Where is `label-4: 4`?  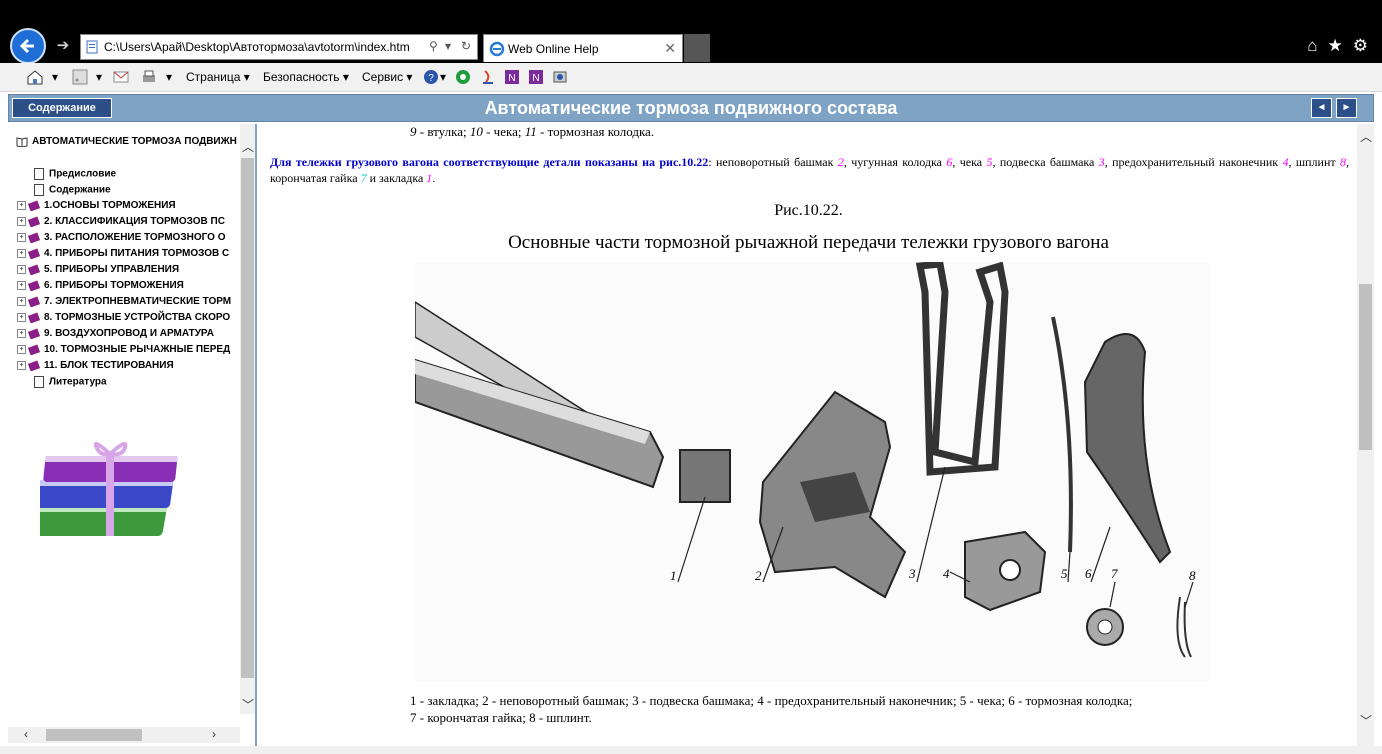
label-4: 4 is located at coordinates (946, 573).